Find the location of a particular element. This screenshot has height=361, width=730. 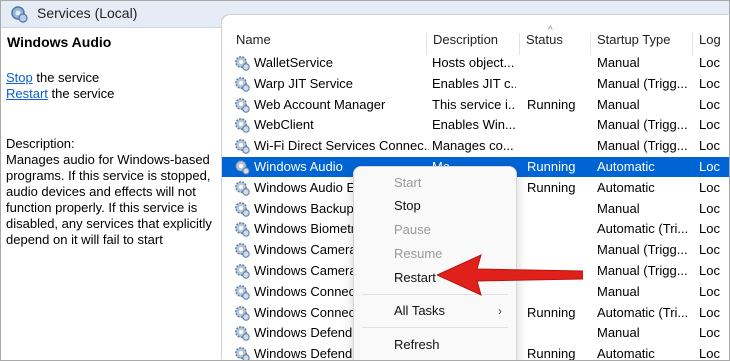

context-menu-item-label: Refresh is located at coordinates (417, 344).